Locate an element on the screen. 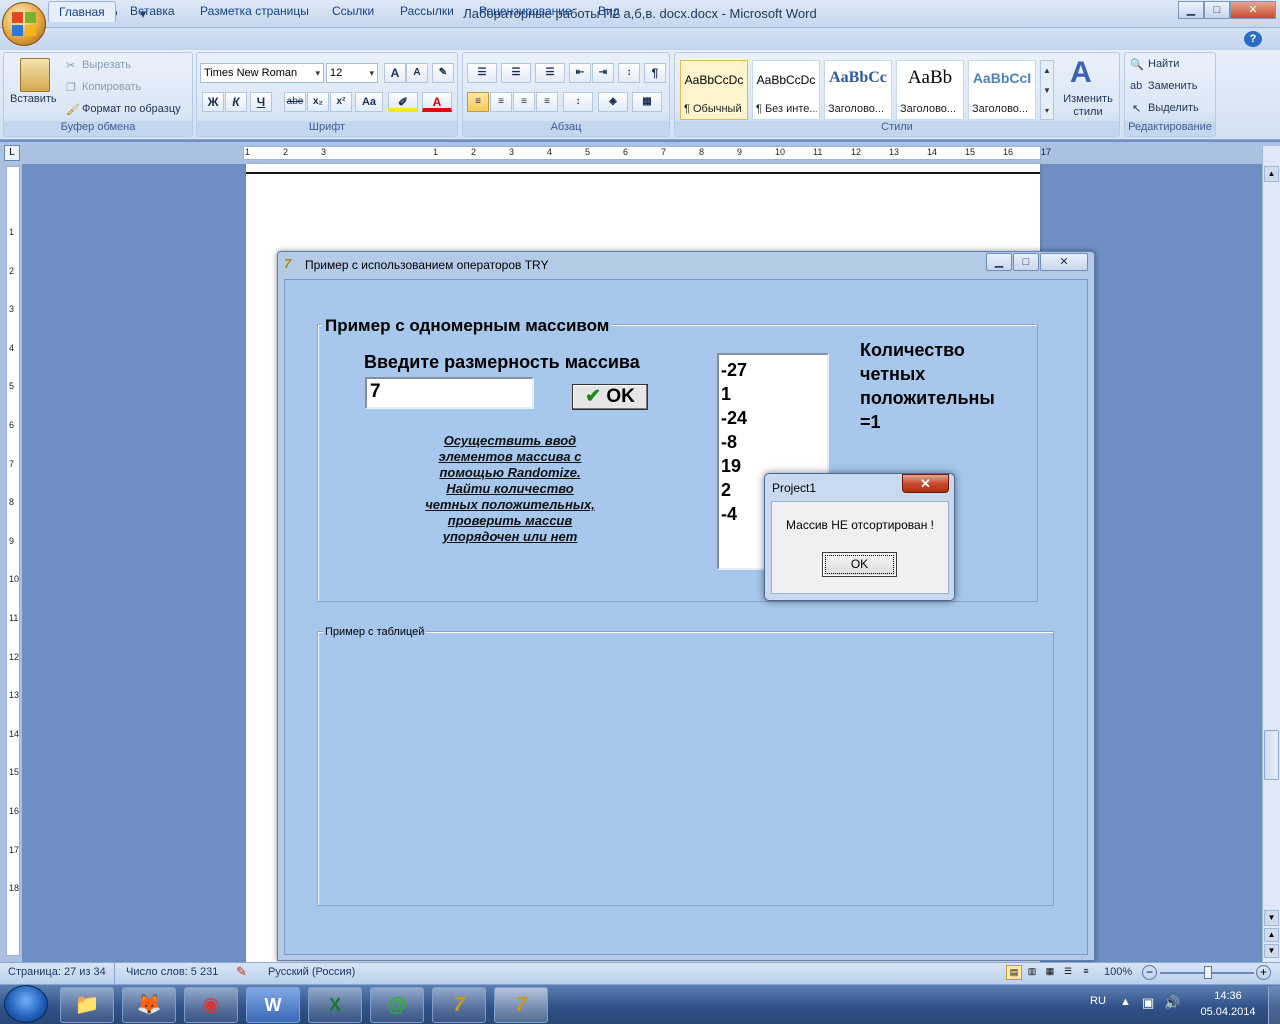 Image resolution: width=1280 pixels, height=1024 pixels. font-color-icon: A is located at coordinates (437, 102).